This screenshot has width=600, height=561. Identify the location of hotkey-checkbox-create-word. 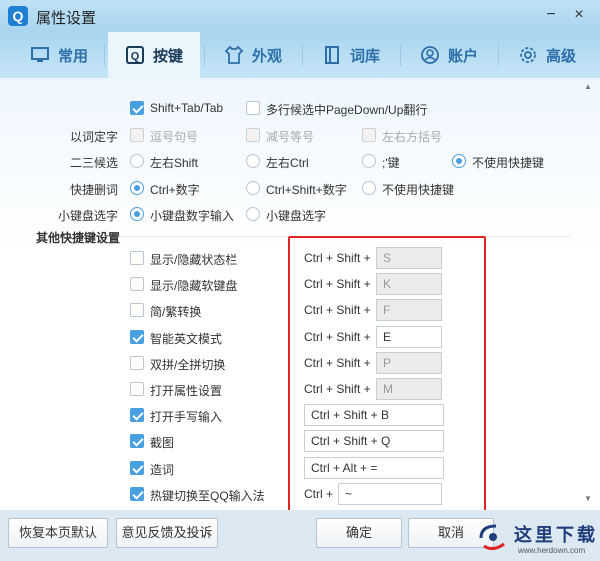
(137, 468).